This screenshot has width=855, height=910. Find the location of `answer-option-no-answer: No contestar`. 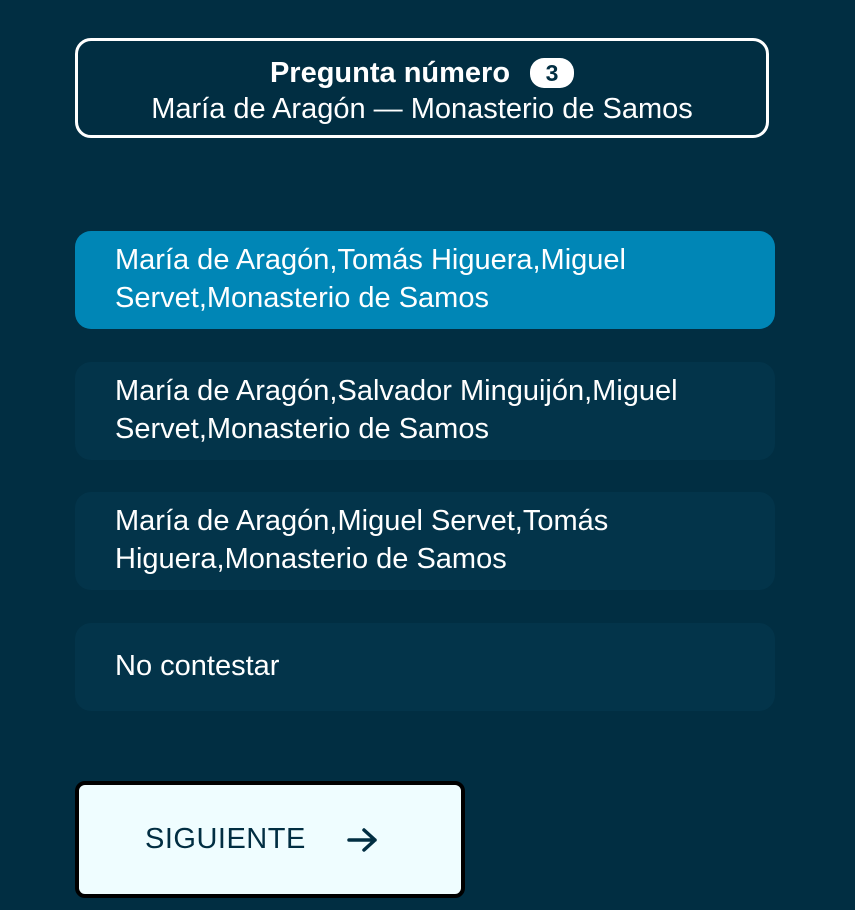

answer-option-no-answer: No contestar is located at coordinates (425, 667).